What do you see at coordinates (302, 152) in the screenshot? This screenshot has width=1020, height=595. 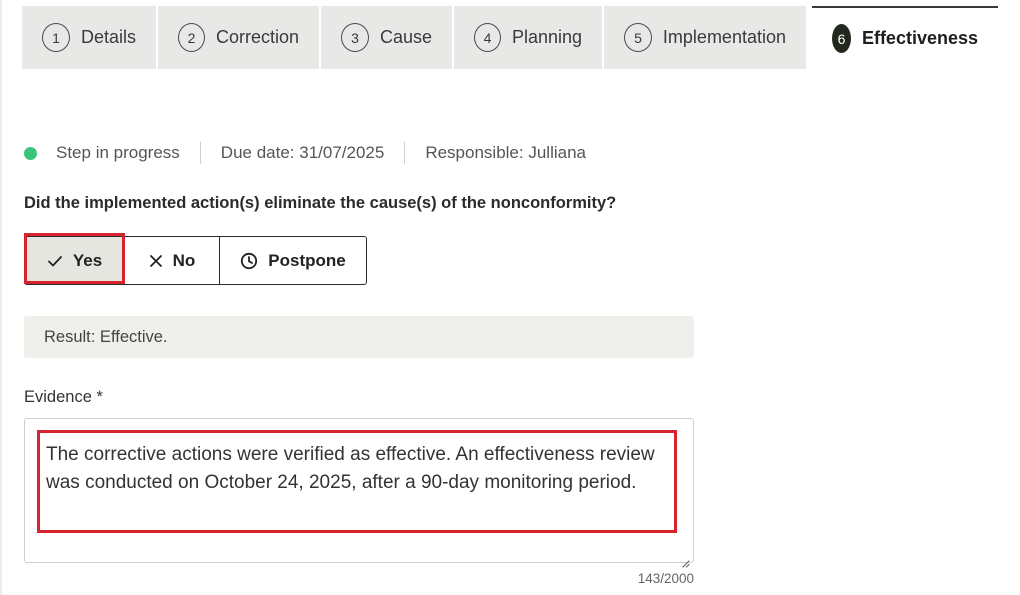 I see `due-date: Due date: 31/07/2025` at bounding box center [302, 152].